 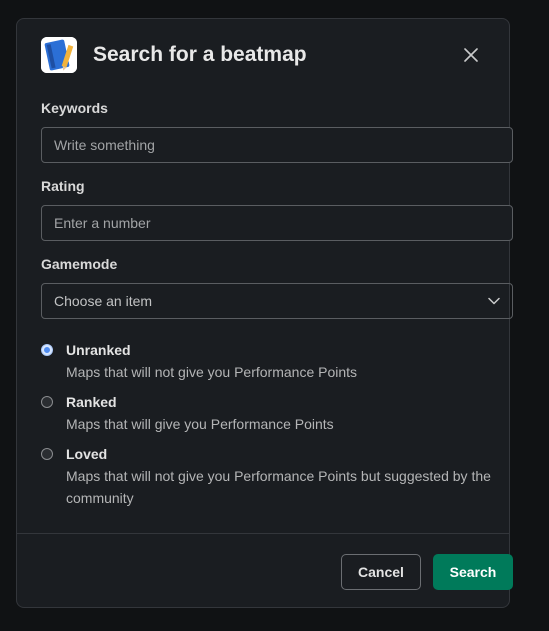 I want to click on rating-label: Rating, so click(x=63, y=186).